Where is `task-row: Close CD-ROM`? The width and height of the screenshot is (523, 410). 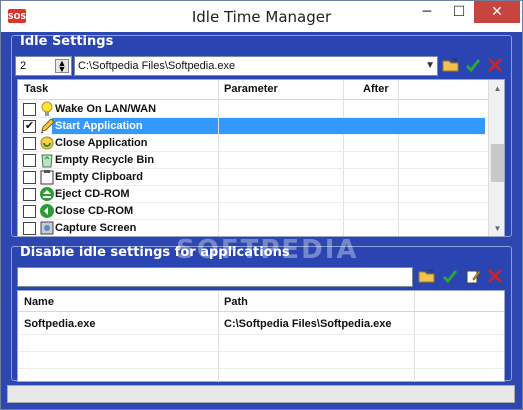
task-row: Close CD-ROM is located at coordinates (253, 211).